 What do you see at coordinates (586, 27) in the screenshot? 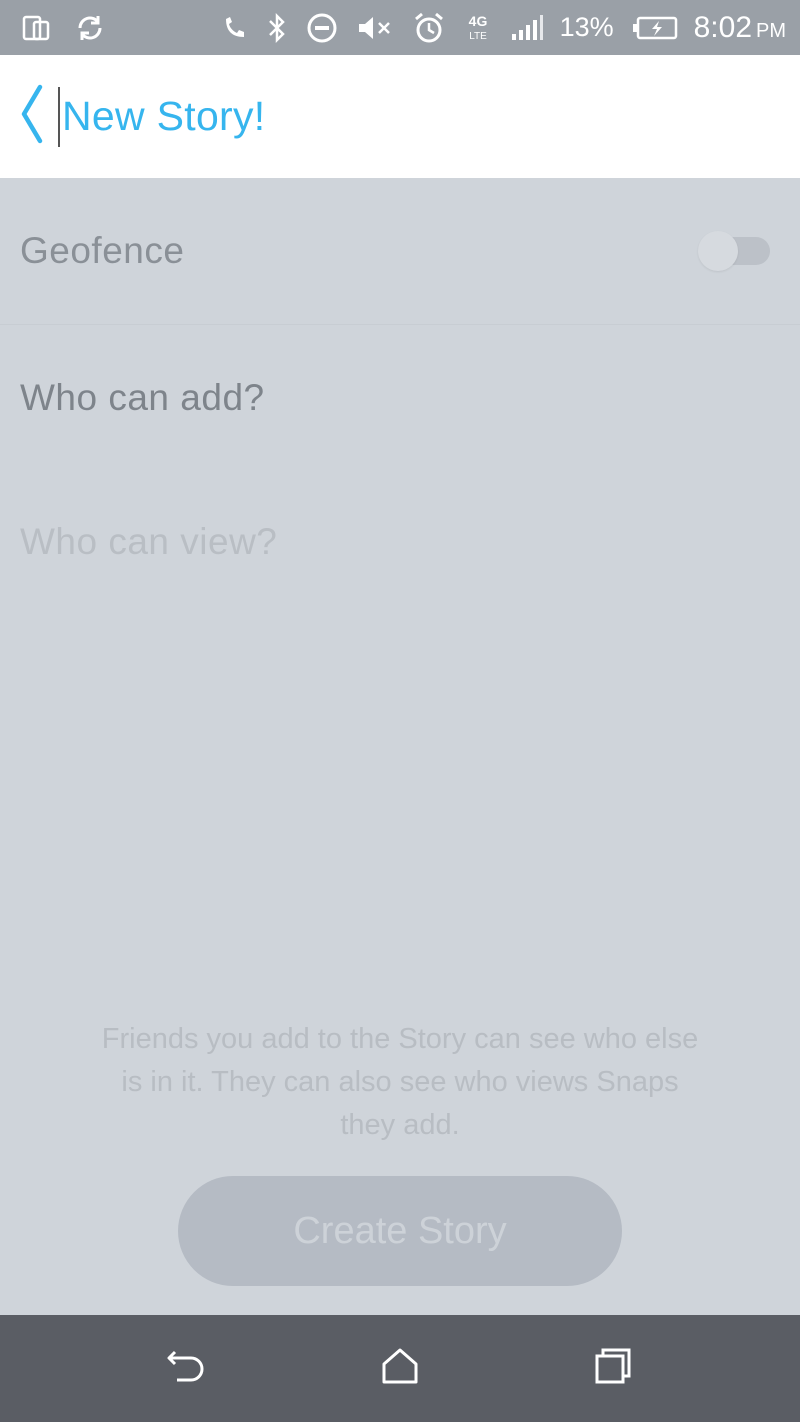
I see `battery-percent: 13%` at bounding box center [586, 27].